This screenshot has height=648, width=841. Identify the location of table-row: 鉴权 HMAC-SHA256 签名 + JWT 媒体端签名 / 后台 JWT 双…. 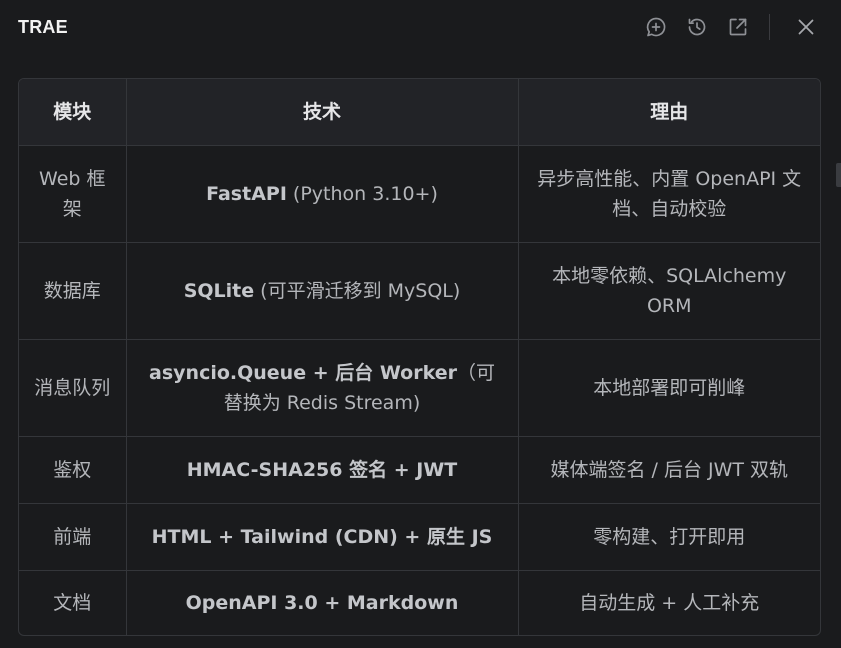
(419, 470).